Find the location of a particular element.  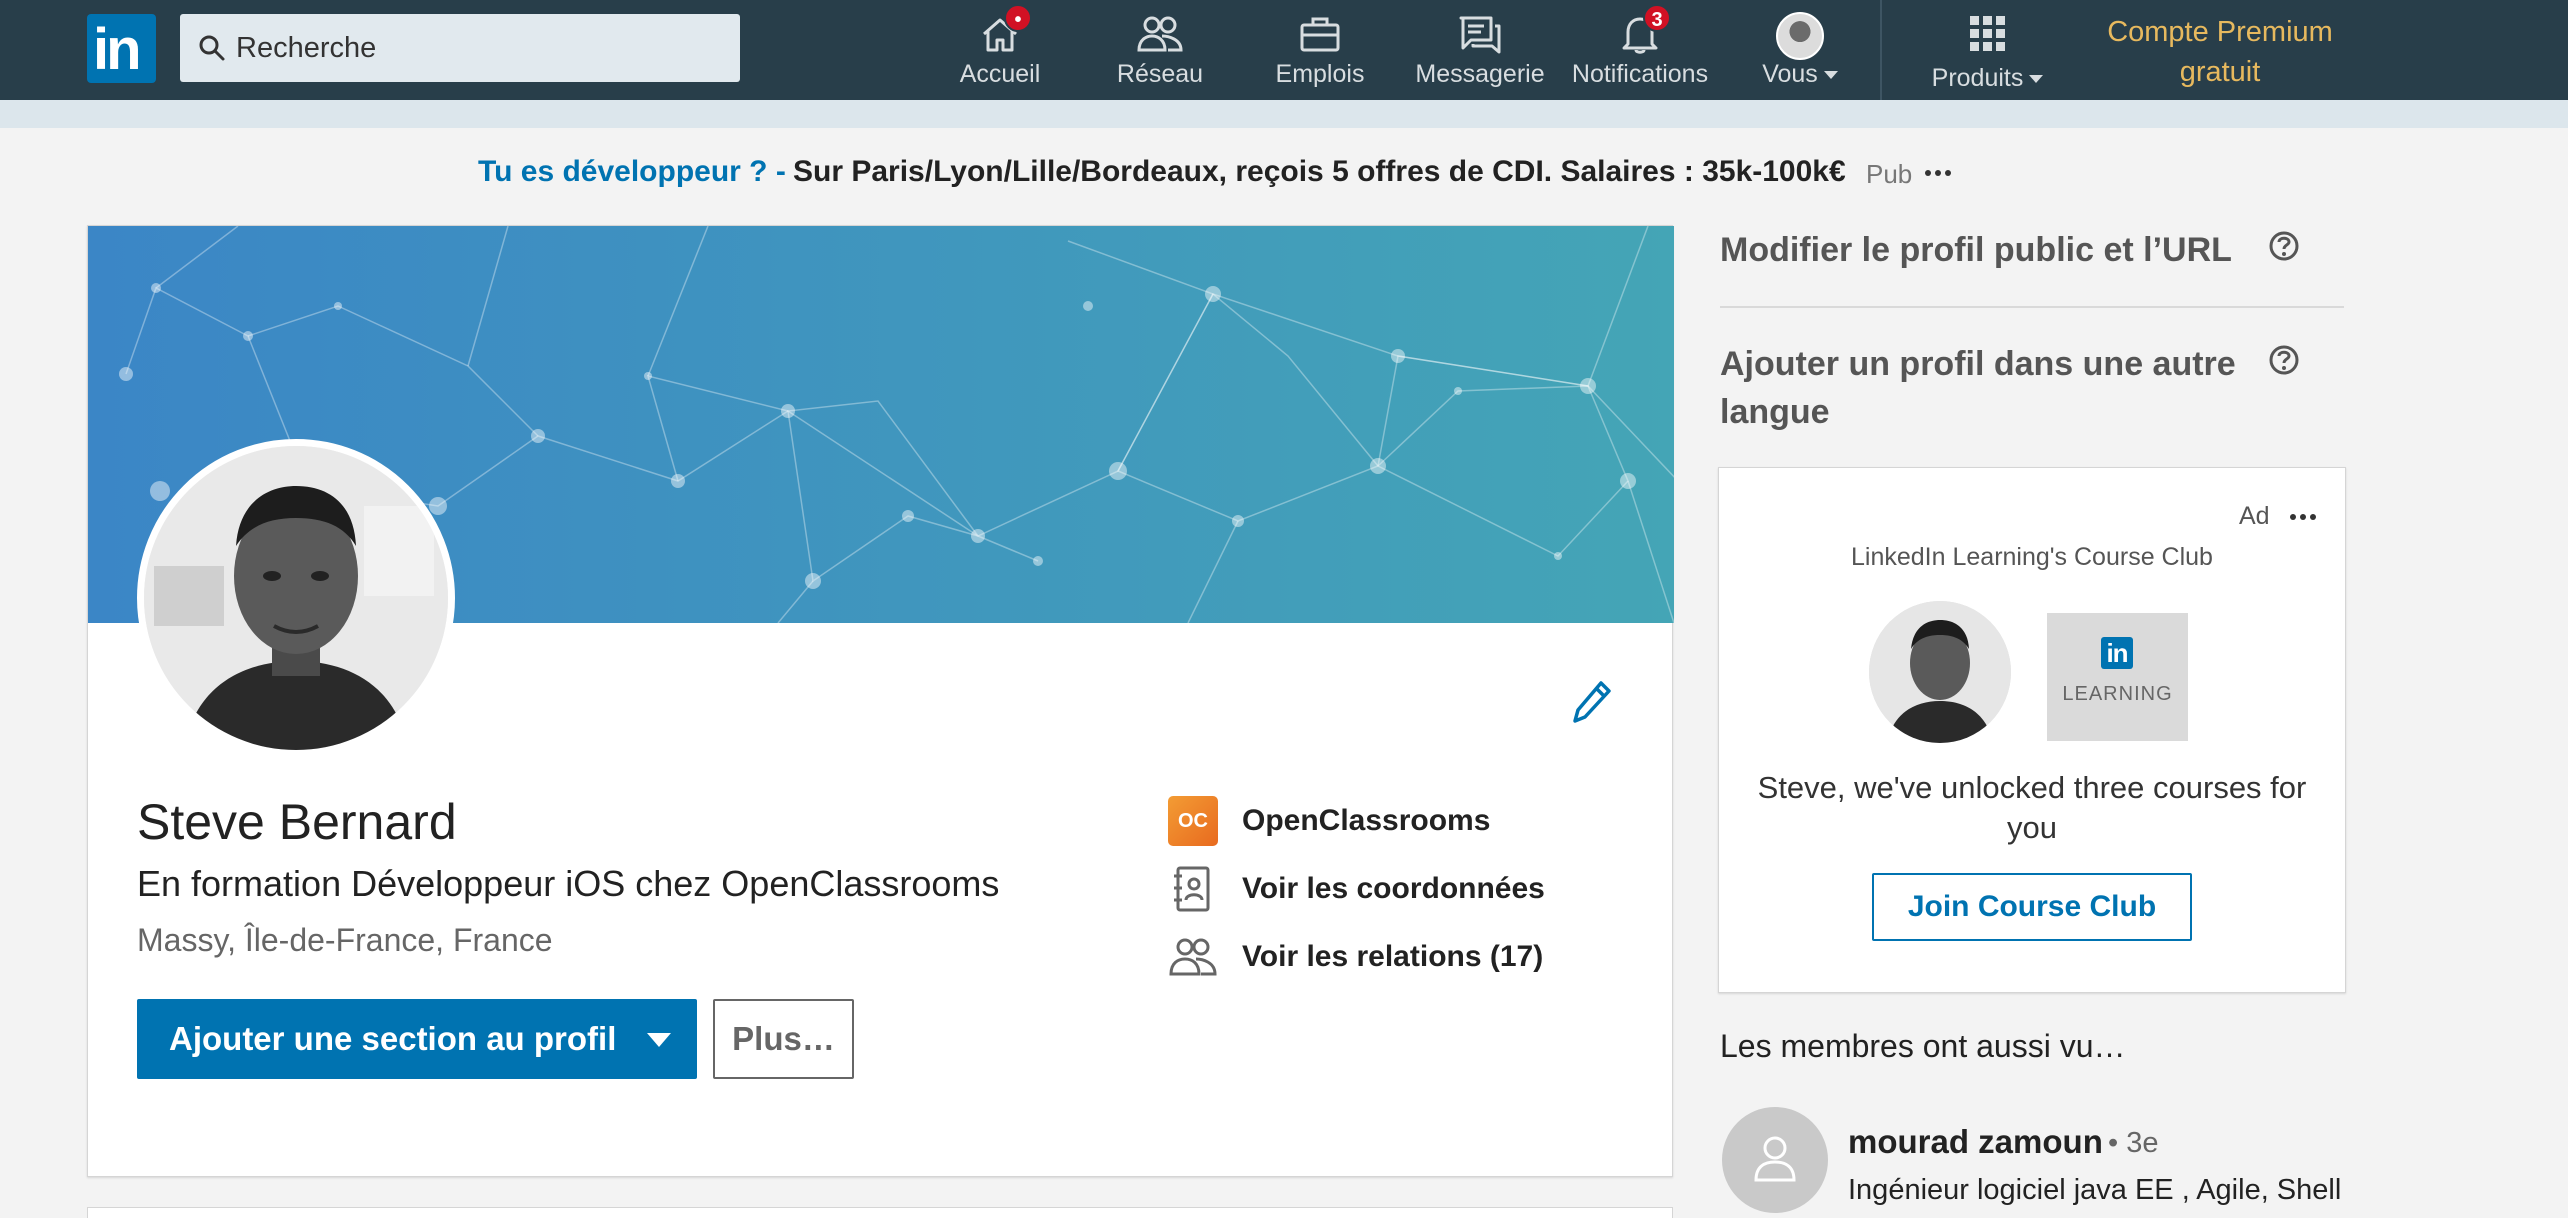

grid-icon is located at coordinates (1987, 33).